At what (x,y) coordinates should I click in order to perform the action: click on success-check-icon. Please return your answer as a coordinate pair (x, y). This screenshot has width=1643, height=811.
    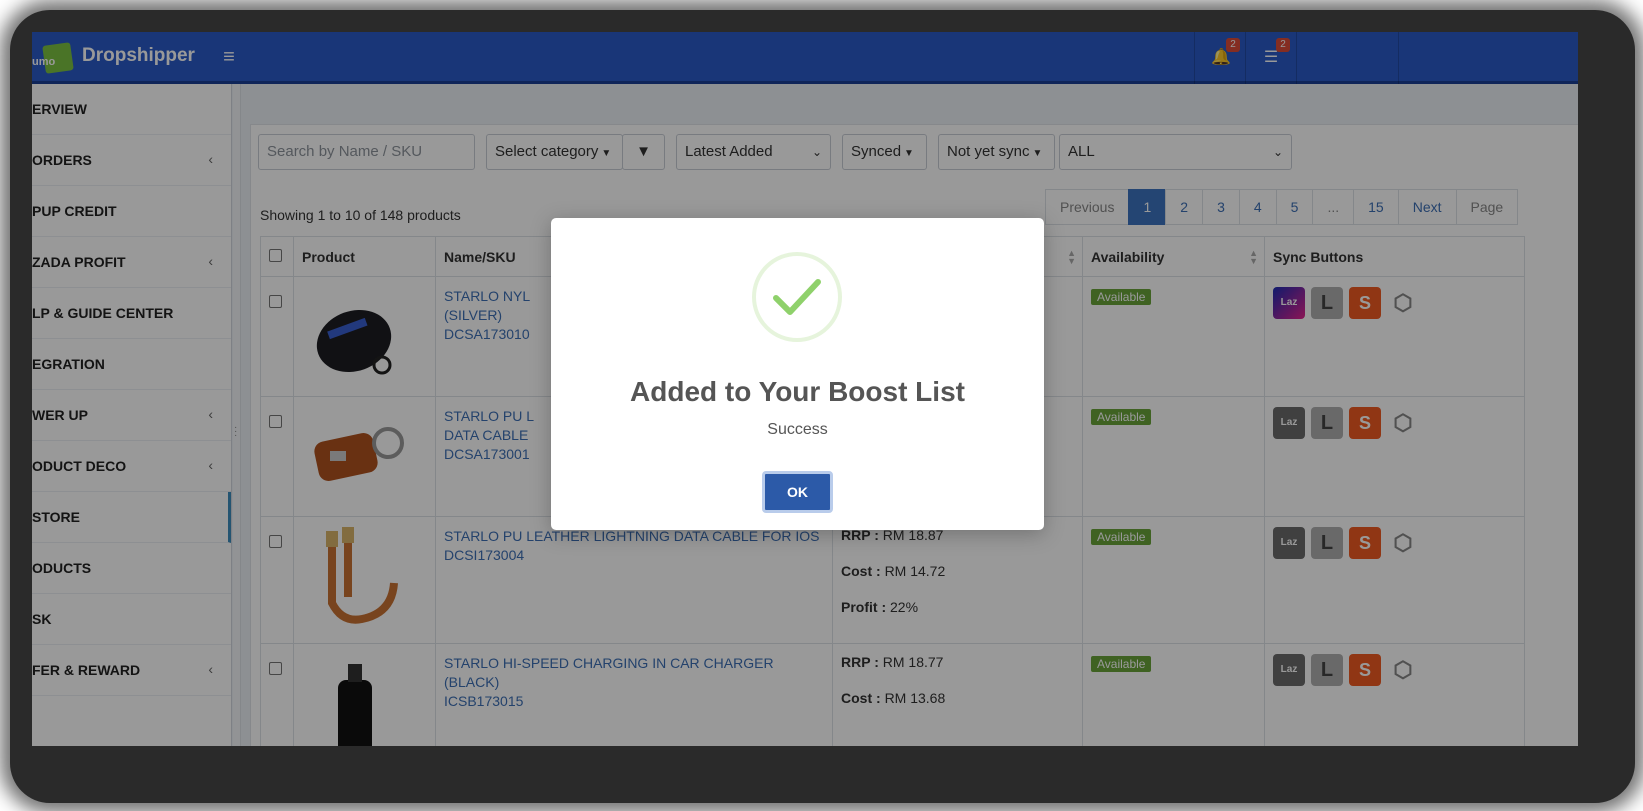
    Looking at the image, I should click on (797, 297).